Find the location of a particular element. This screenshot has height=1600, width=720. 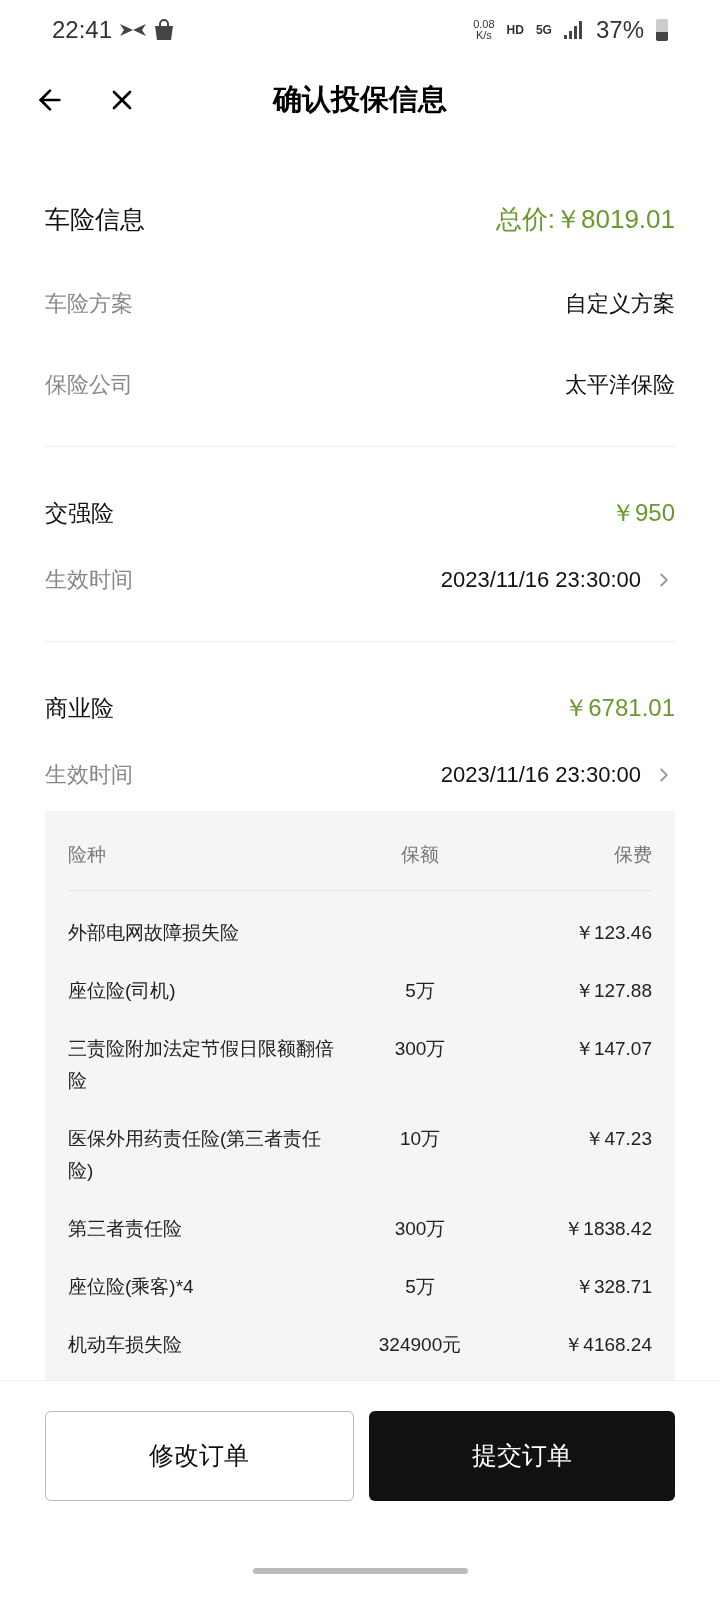

table-cell-text: 医保外用药责任险(第三者责任险) is located at coordinates (195, 1154).